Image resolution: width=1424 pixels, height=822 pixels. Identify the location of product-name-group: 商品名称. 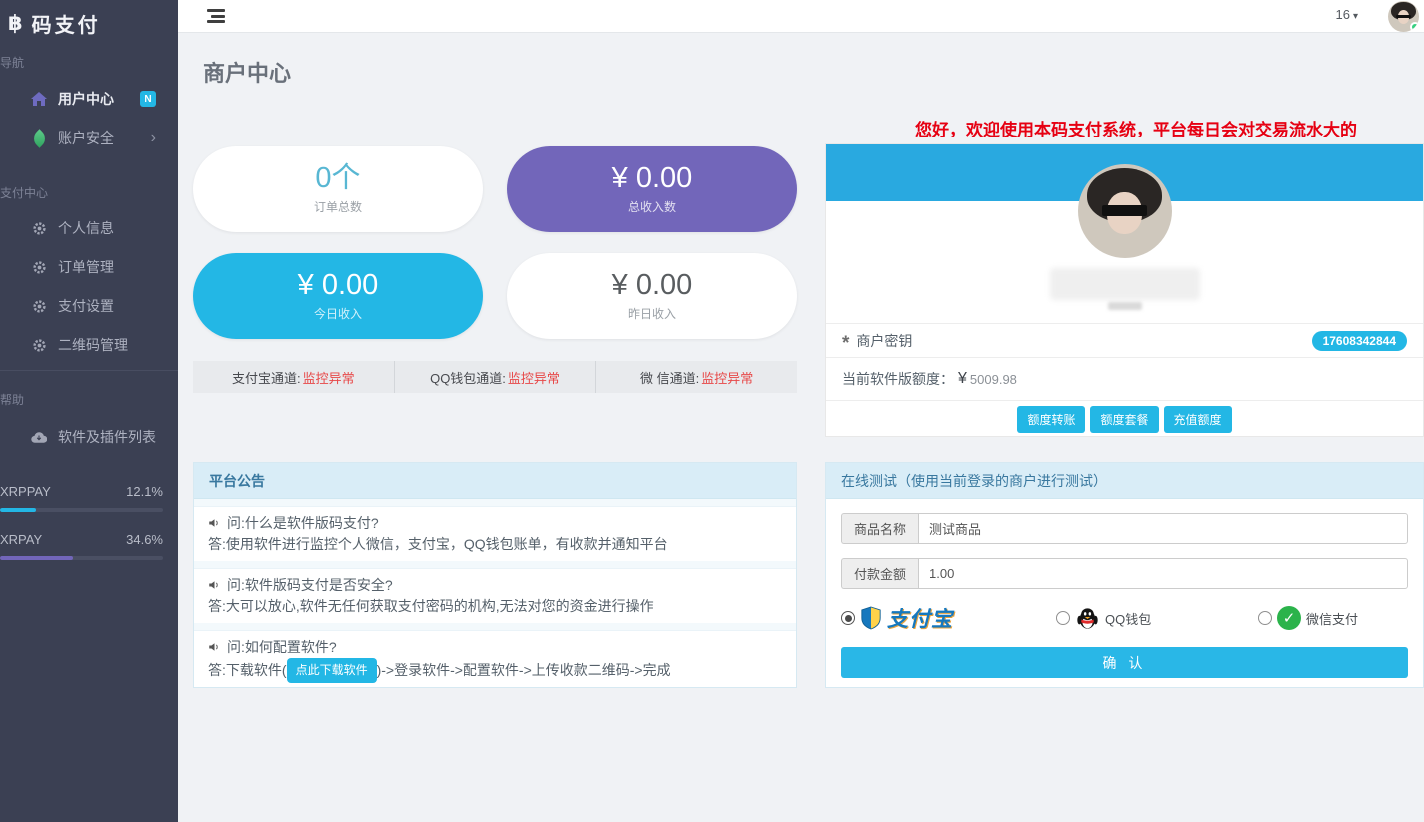
(1124, 528).